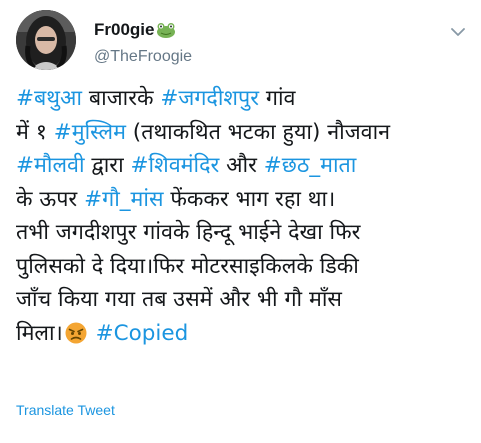 This screenshot has height=443, width=481. Describe the element at coordinates (209, 98) in the screenshot. I see `hashtag-link: #जगदीशपुर` at that location.